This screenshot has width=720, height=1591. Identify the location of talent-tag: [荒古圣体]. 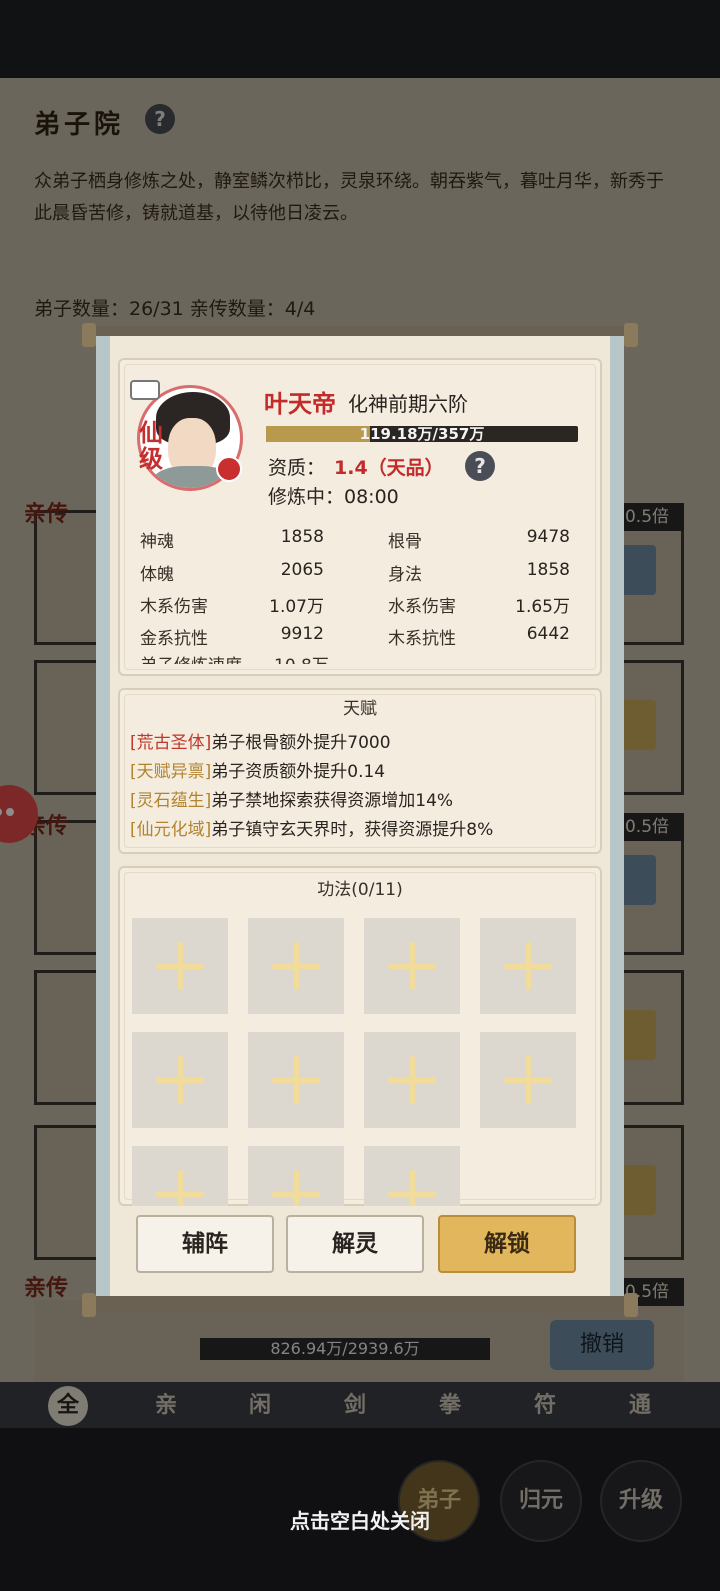
(171, 743).